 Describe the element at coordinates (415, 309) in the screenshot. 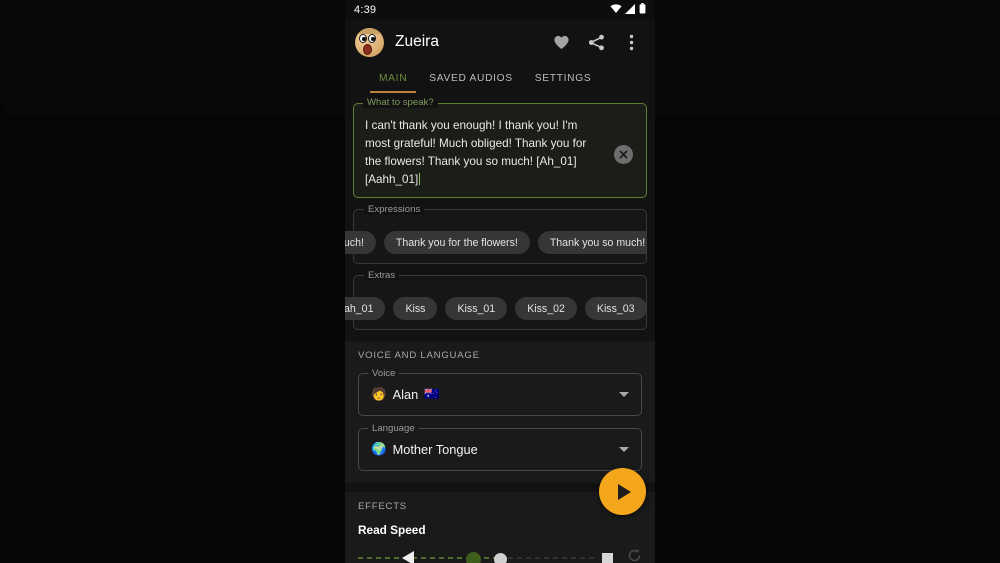

I see `extra-chip: Kiss` at that location.